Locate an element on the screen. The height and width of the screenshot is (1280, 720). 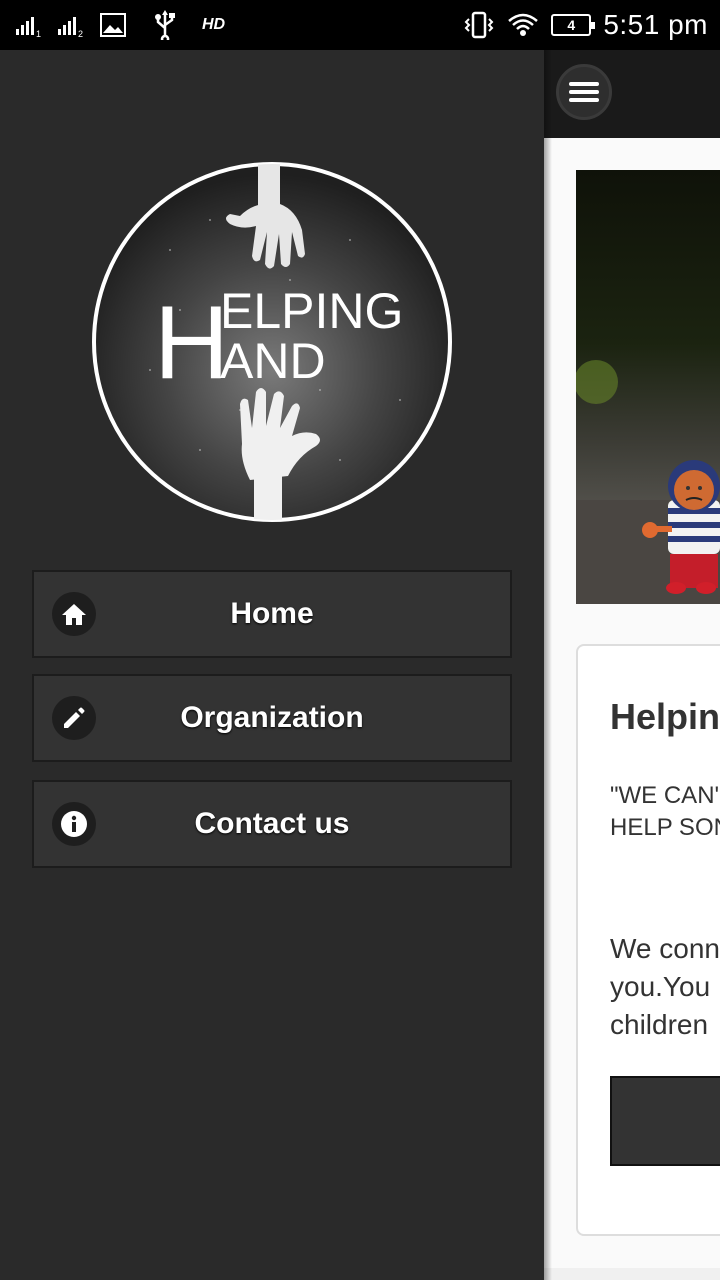
card-action-button is located at coordinates (665, 1121).